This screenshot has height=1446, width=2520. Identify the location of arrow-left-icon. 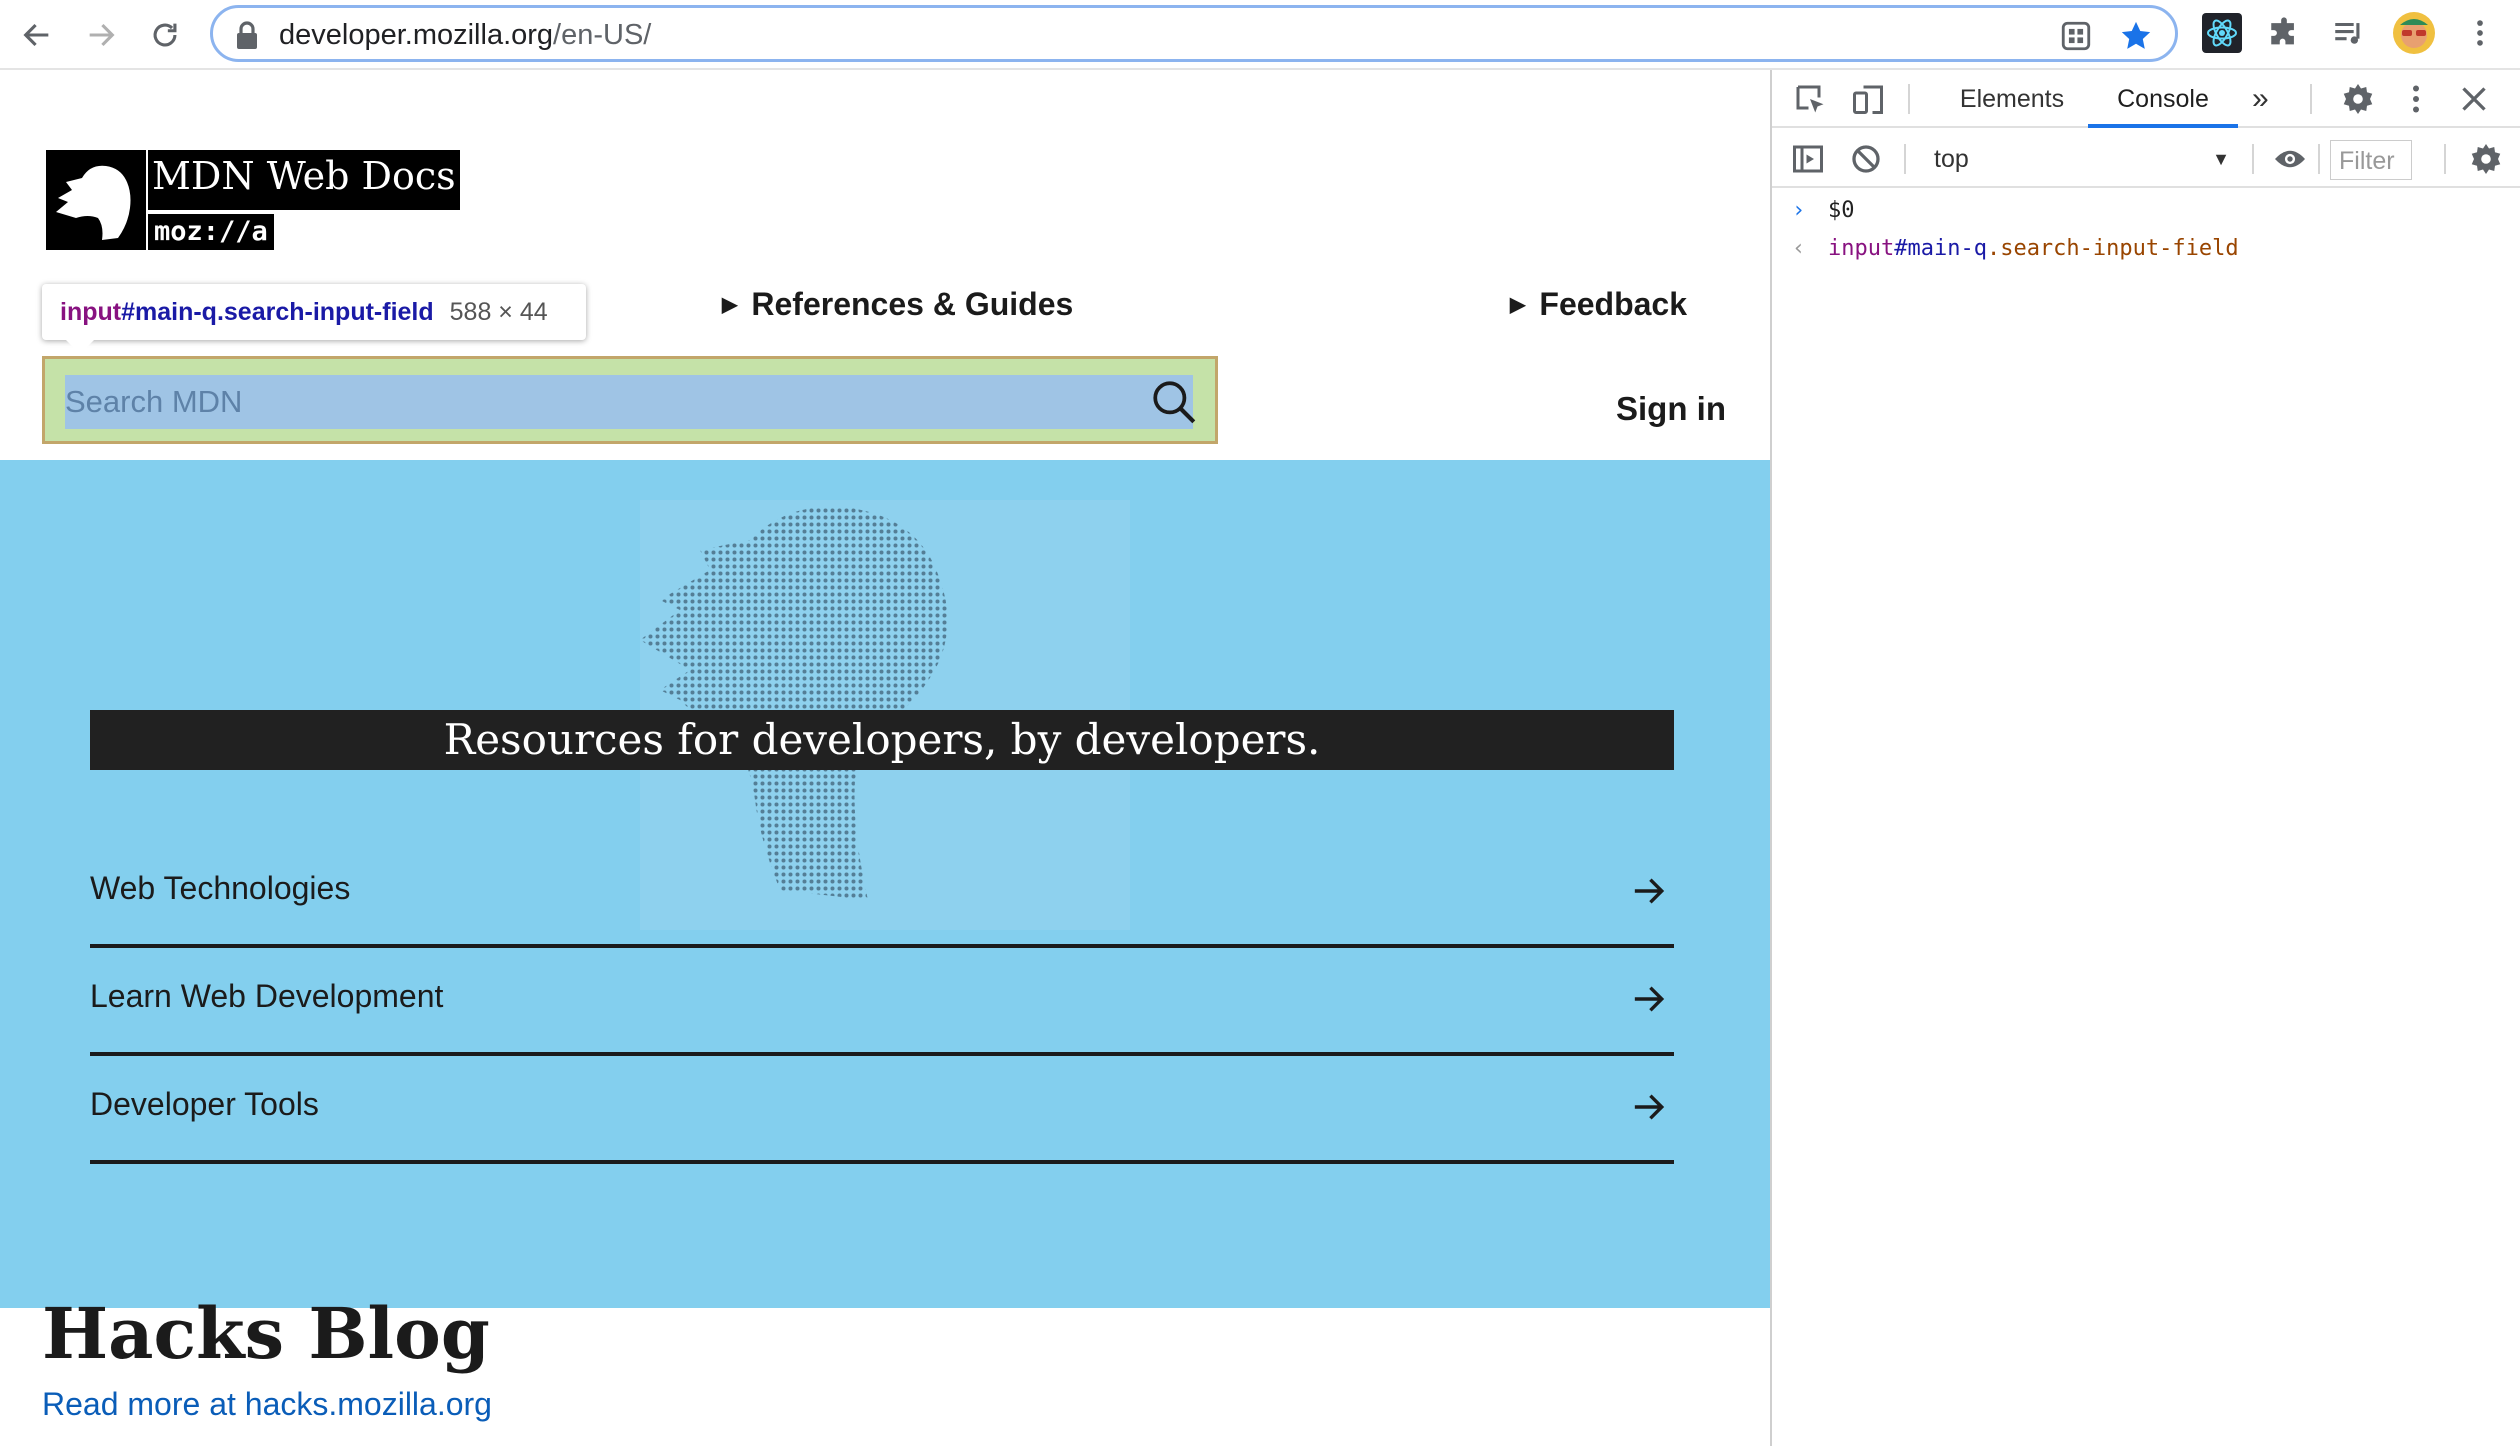
(36, 35).